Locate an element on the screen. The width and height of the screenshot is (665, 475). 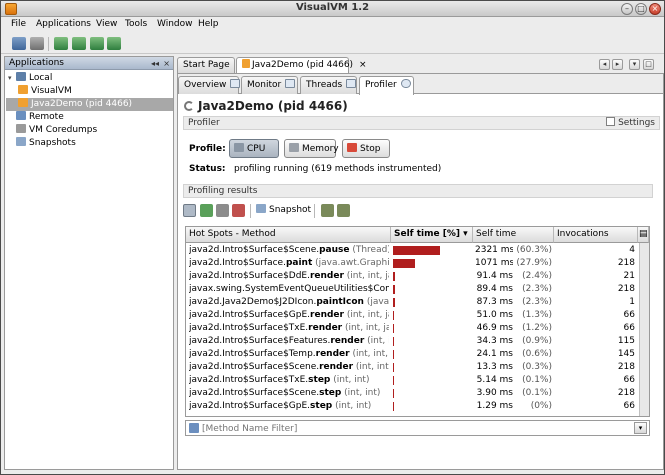
save-results-icon is located at coordinates (327, 210).